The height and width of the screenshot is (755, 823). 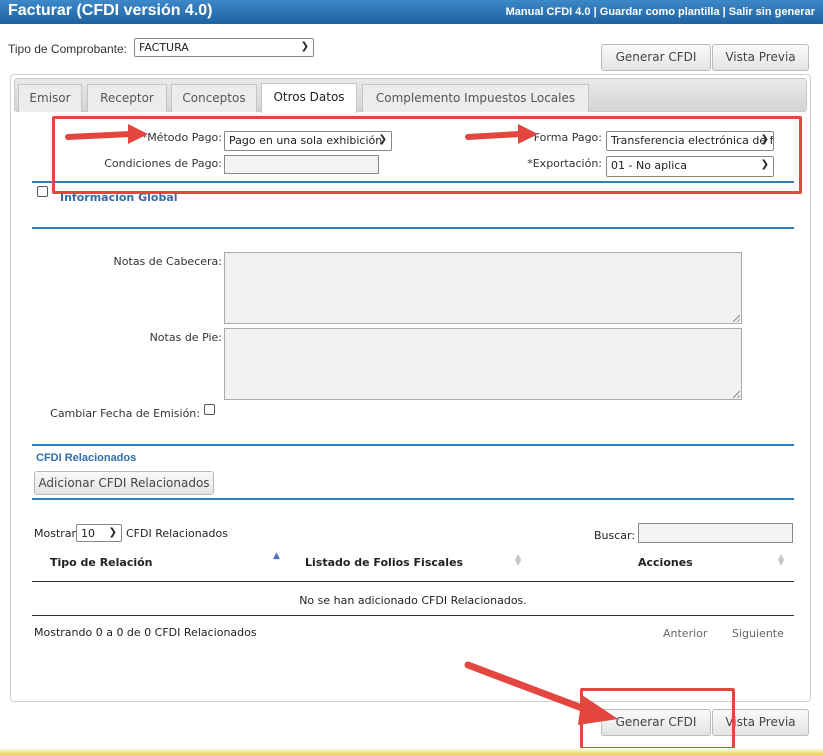 What do you see at coordinates (715, 533) in the screenshot?
I see `buscar-input` at bounding box center [715, 533].